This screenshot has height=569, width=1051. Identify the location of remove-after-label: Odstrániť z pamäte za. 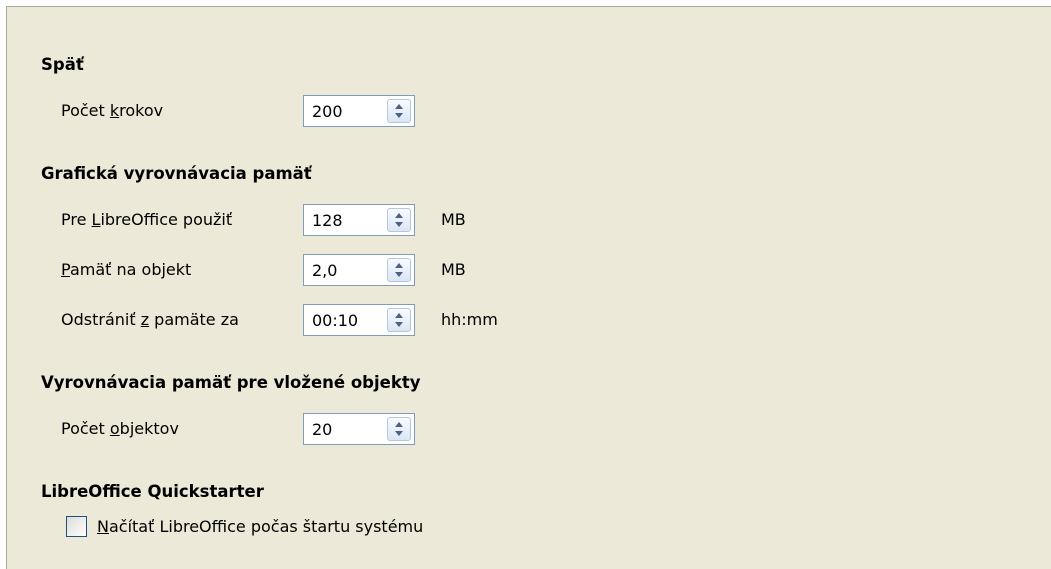
(150, 319).